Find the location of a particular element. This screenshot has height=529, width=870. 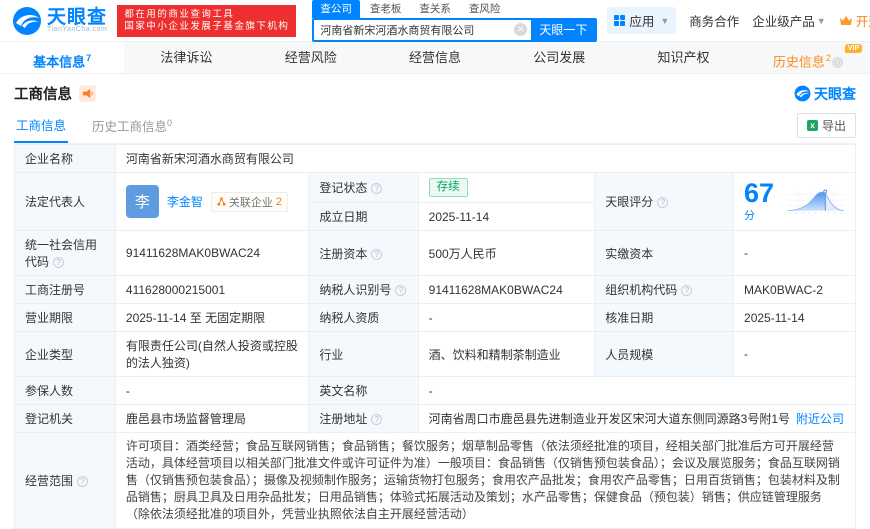

registration-authority-value: 鹿邑县市场监督管理局 is located at coordinates (212, 418).